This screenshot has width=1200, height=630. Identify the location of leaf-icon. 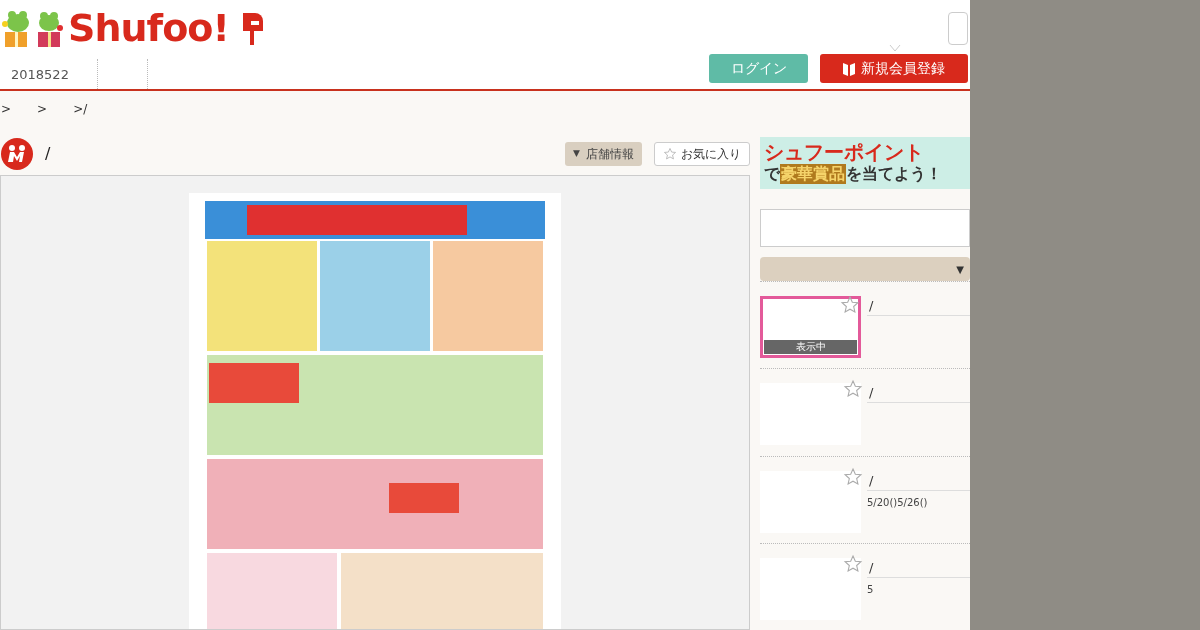
(849, 68).